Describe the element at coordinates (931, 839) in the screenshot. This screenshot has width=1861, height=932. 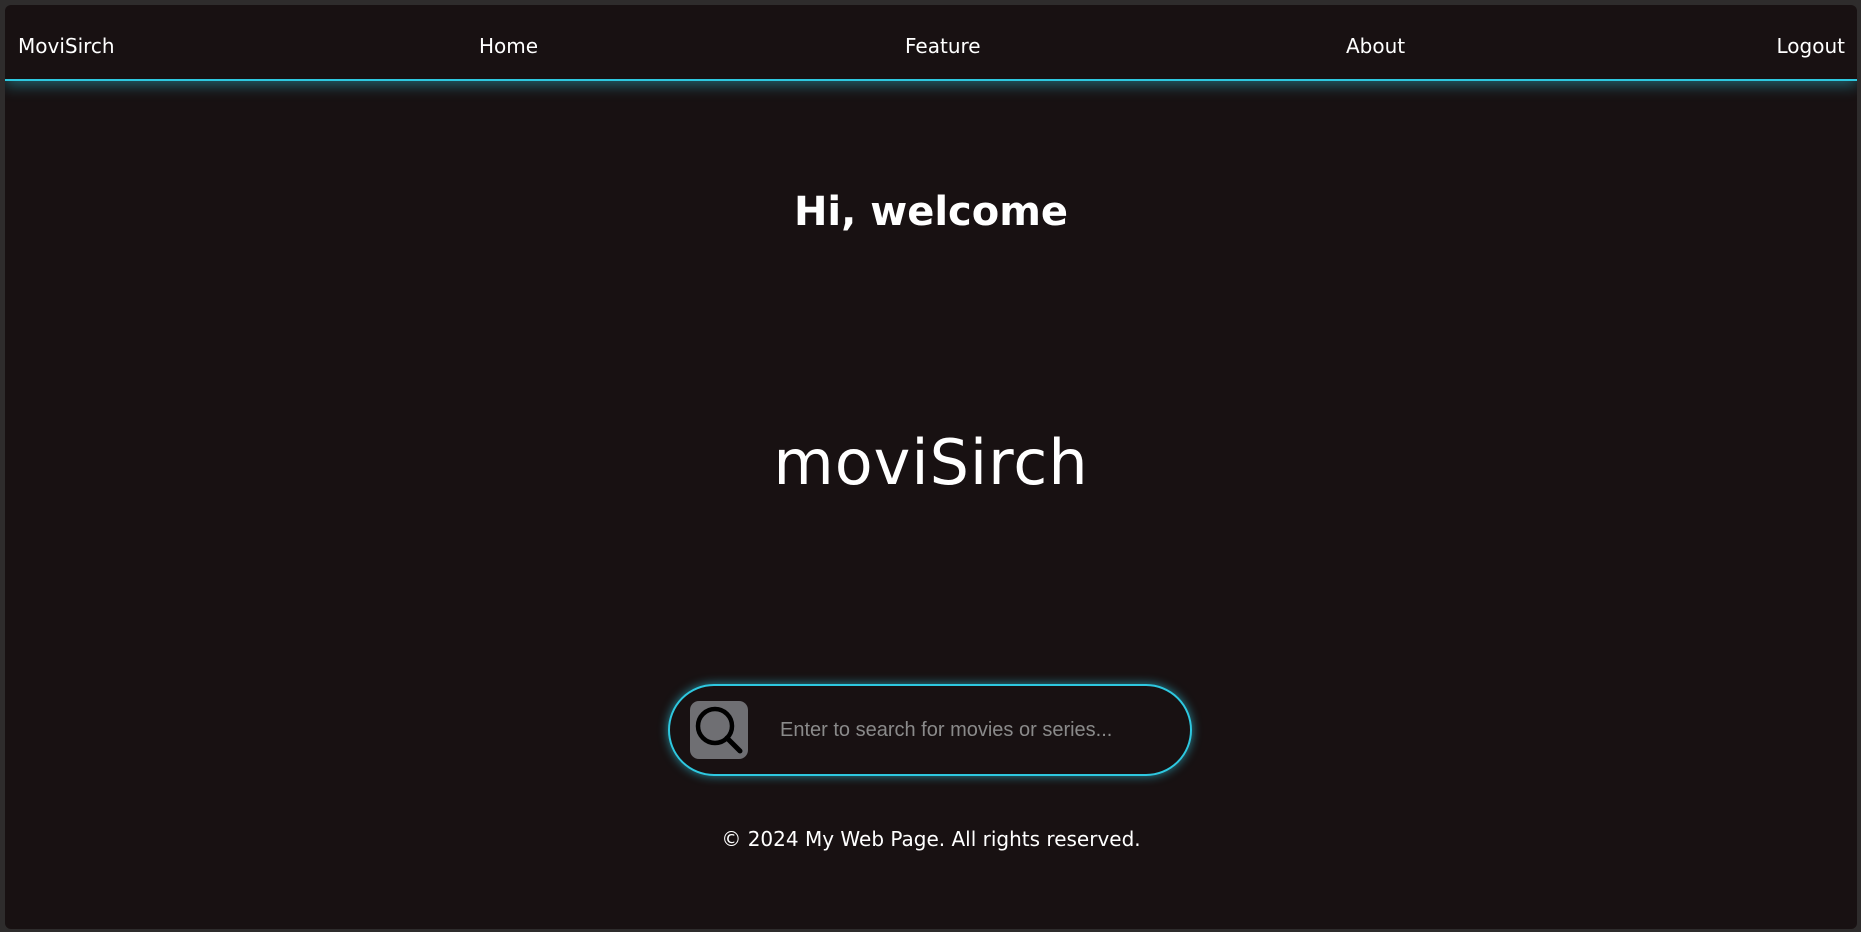
I see `footer-copyright: © 2024 My Web Page. All rights reserved.` at that location.